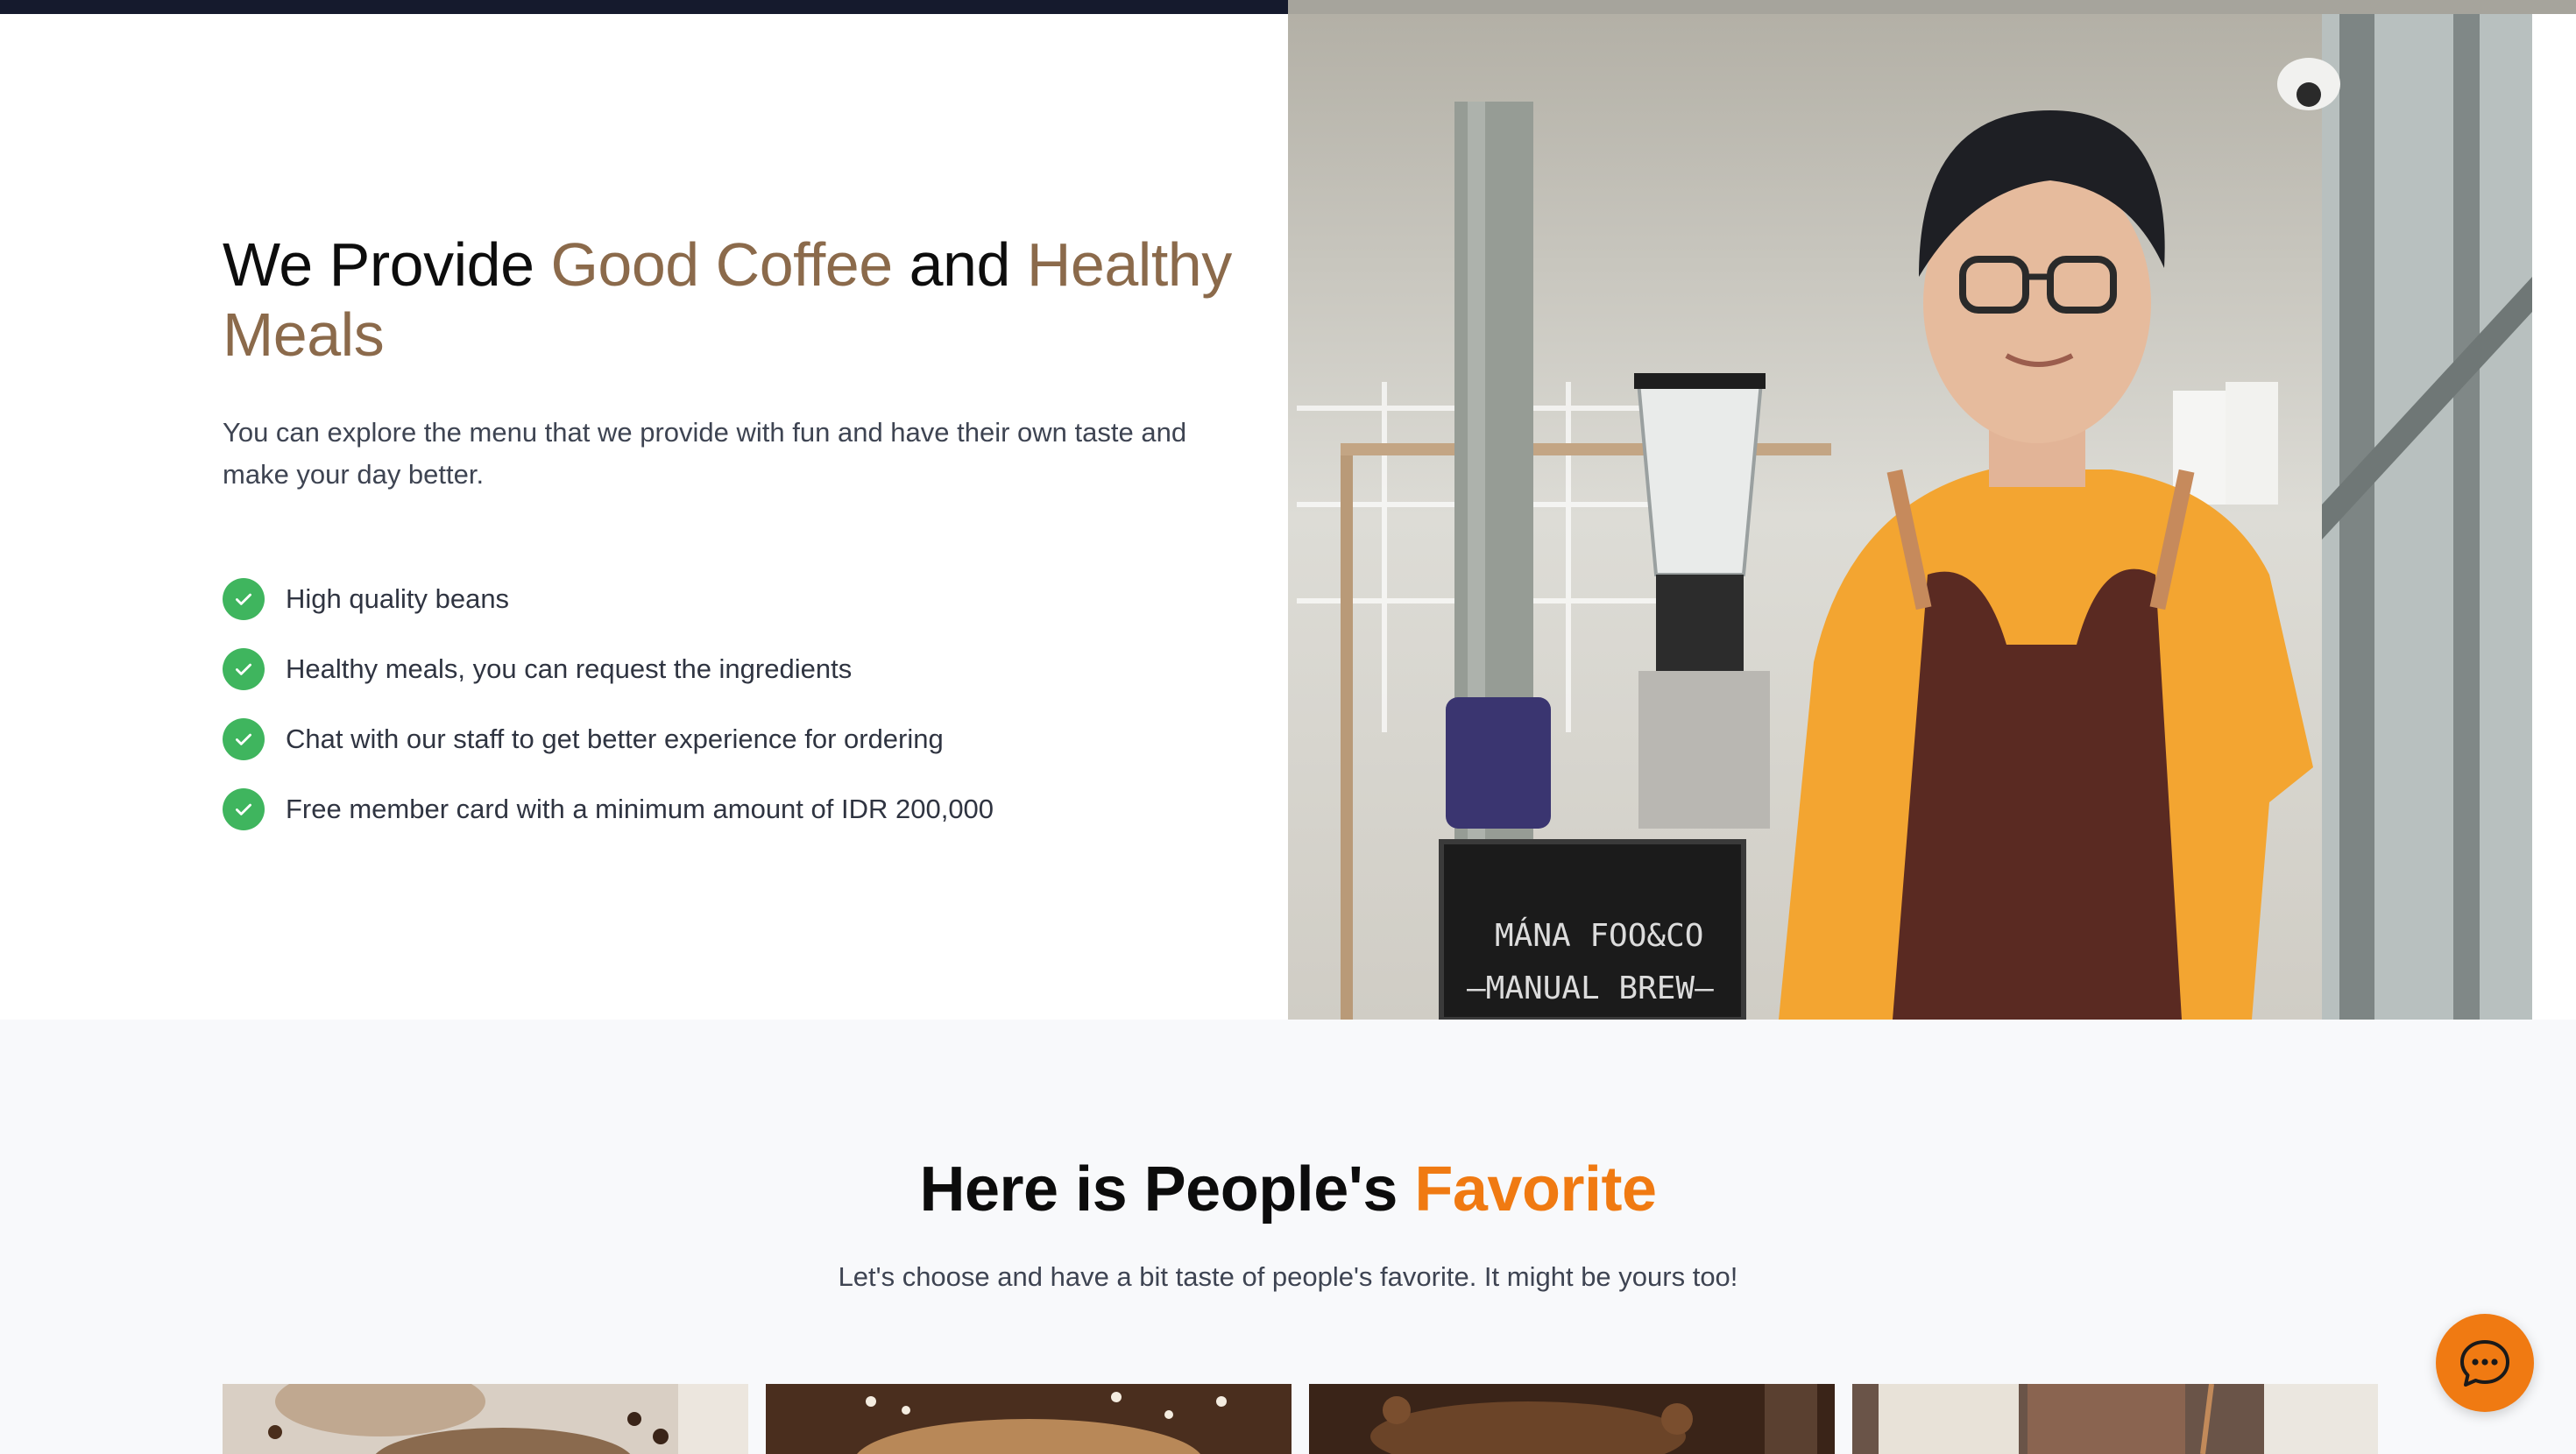 Image resolution: width=2576 pixels, height=1454 pixels. I want to click on chat-bubble-icon, so click(2484, 1363).